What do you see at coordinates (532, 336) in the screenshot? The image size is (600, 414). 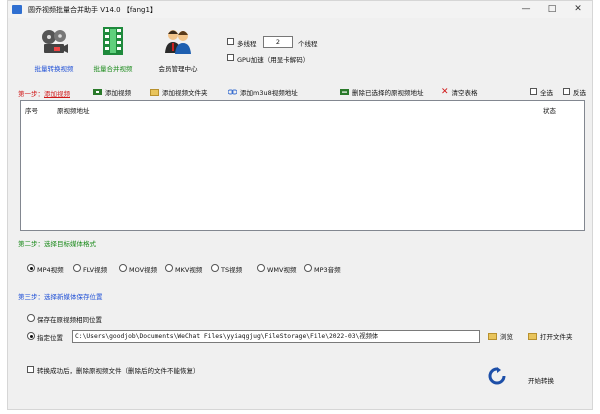 I see `open-folder-icon` at bounding box center [532, 336].